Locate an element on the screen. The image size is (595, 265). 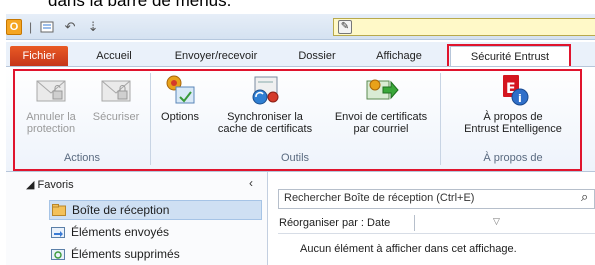
tab-envoyer-recevoir: Envoyer/recevoir is located at coordinates (216, 56).